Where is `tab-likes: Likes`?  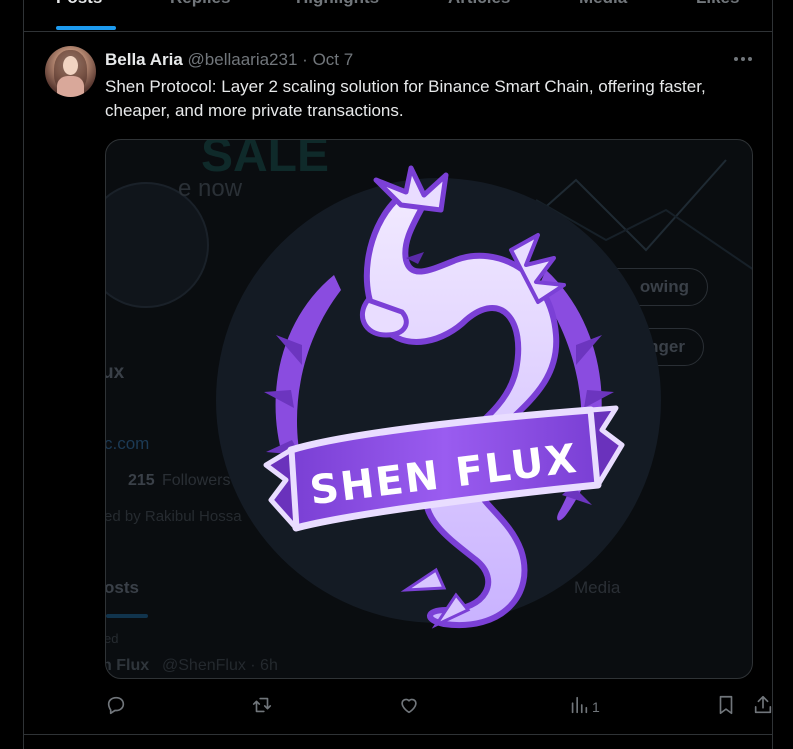 tab-likes: Likes is located at coordinates (717, 4).